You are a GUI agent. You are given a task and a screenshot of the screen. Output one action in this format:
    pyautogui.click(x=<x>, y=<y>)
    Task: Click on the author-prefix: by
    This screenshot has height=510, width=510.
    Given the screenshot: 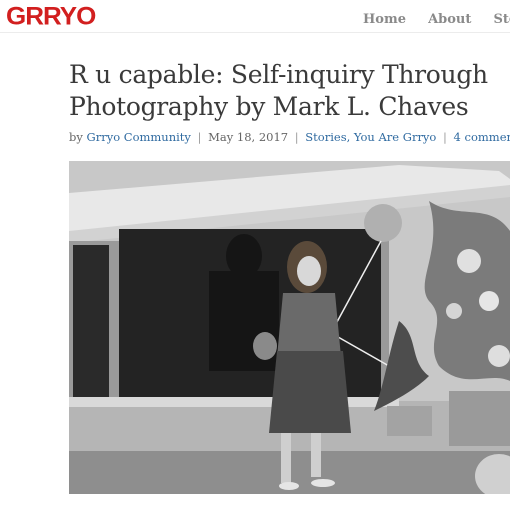 What is the action you would take?
    pyautogui.click(x=76, y=137)
    